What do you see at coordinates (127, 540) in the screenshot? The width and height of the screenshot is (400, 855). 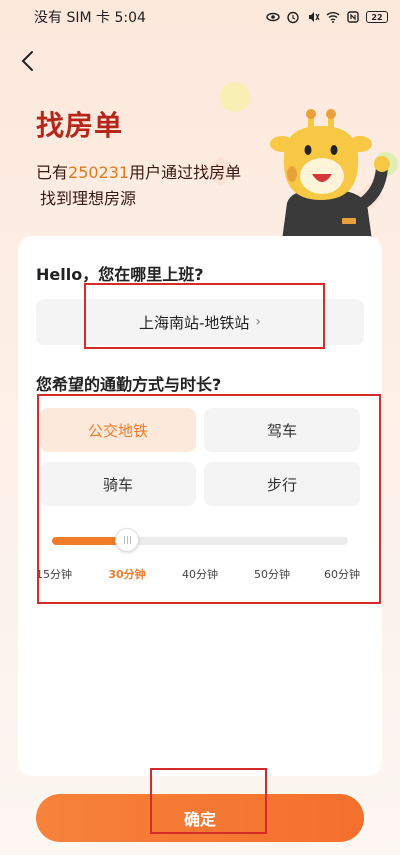 I see `duration-slider-thumb` at bounding box center [127, 540].